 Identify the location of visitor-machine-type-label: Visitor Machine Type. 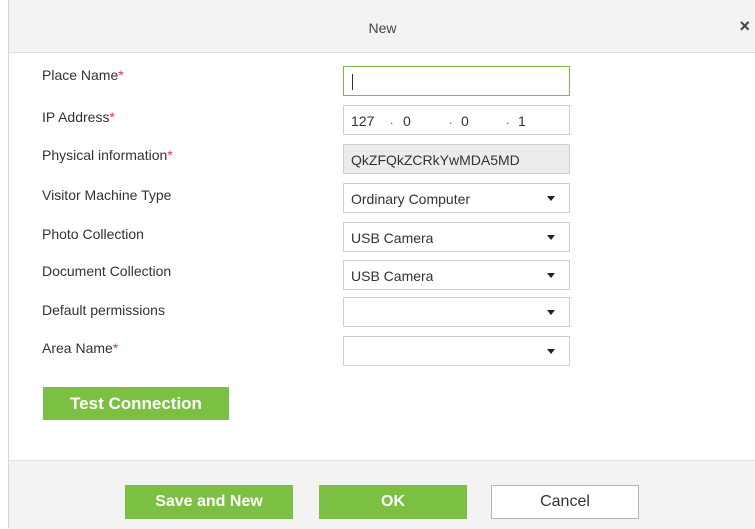
(107, 195).